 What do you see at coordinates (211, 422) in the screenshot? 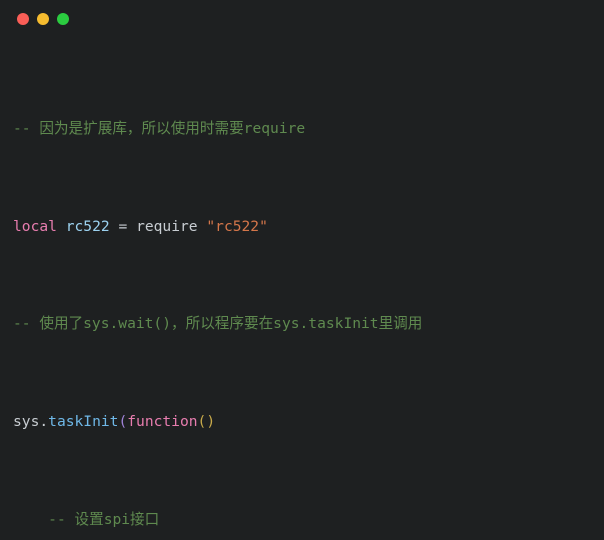
I see `paren-token: )` at bounding box center [211, 422].